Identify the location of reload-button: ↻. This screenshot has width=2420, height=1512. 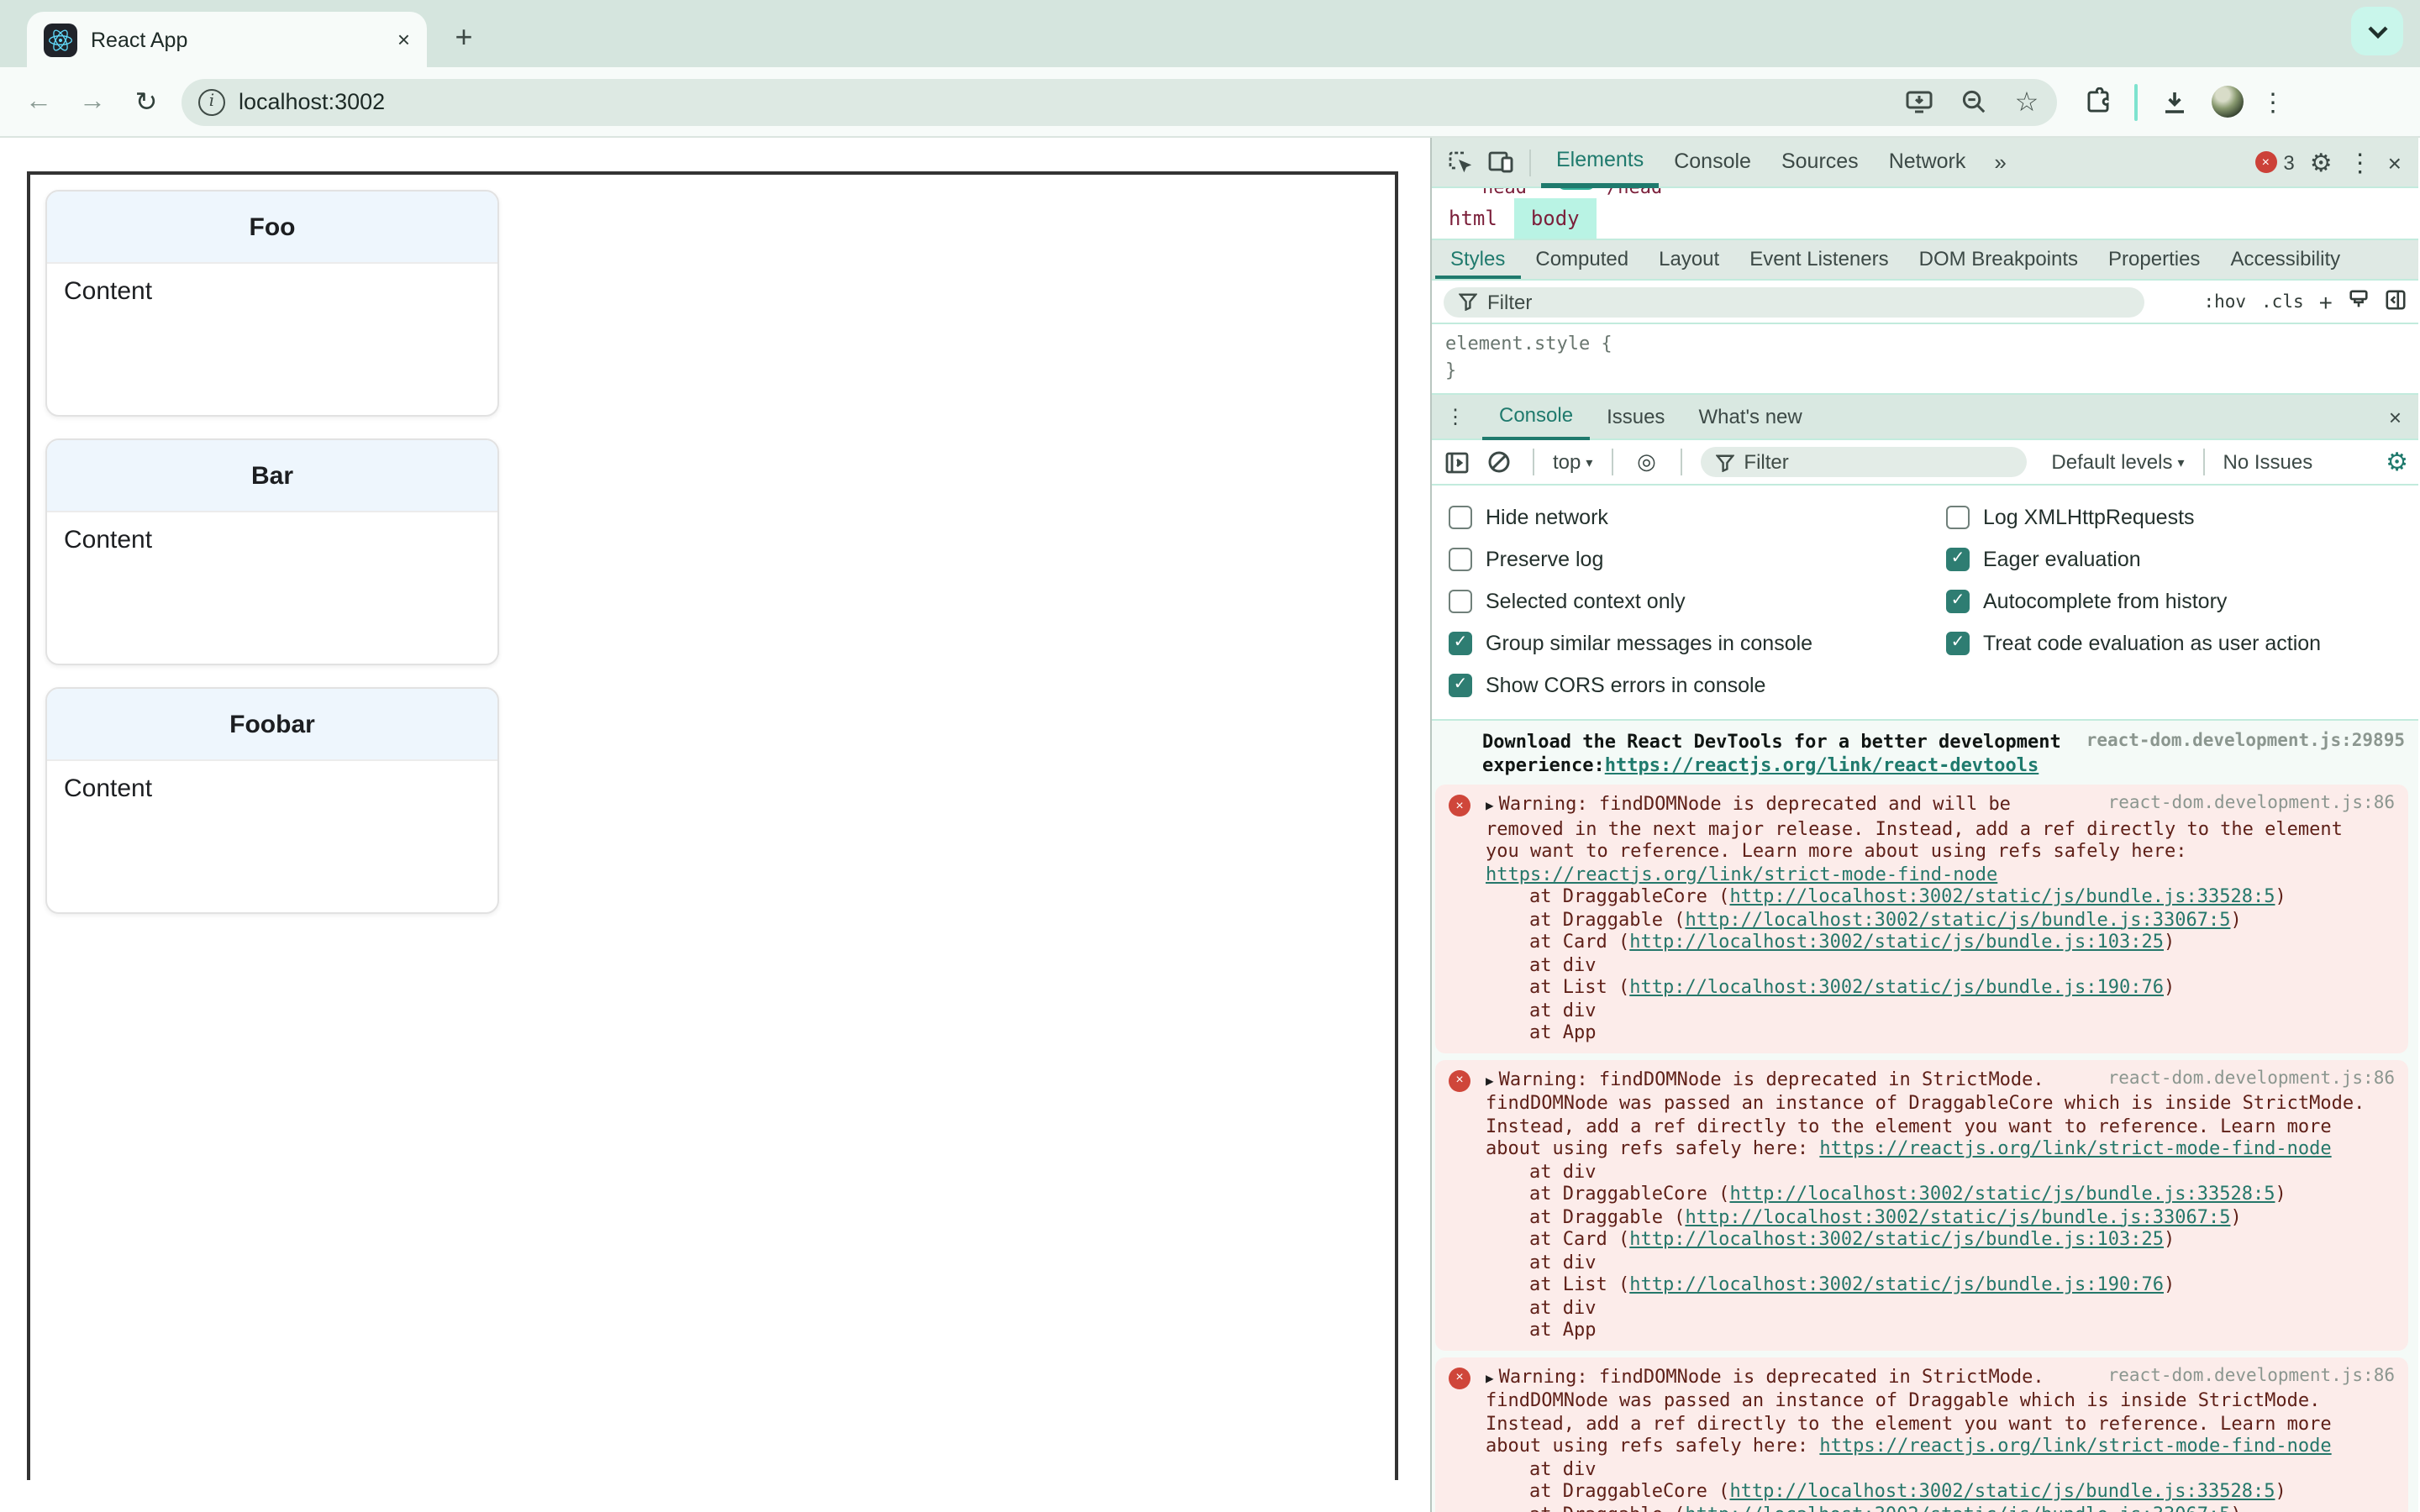
(146, 101).